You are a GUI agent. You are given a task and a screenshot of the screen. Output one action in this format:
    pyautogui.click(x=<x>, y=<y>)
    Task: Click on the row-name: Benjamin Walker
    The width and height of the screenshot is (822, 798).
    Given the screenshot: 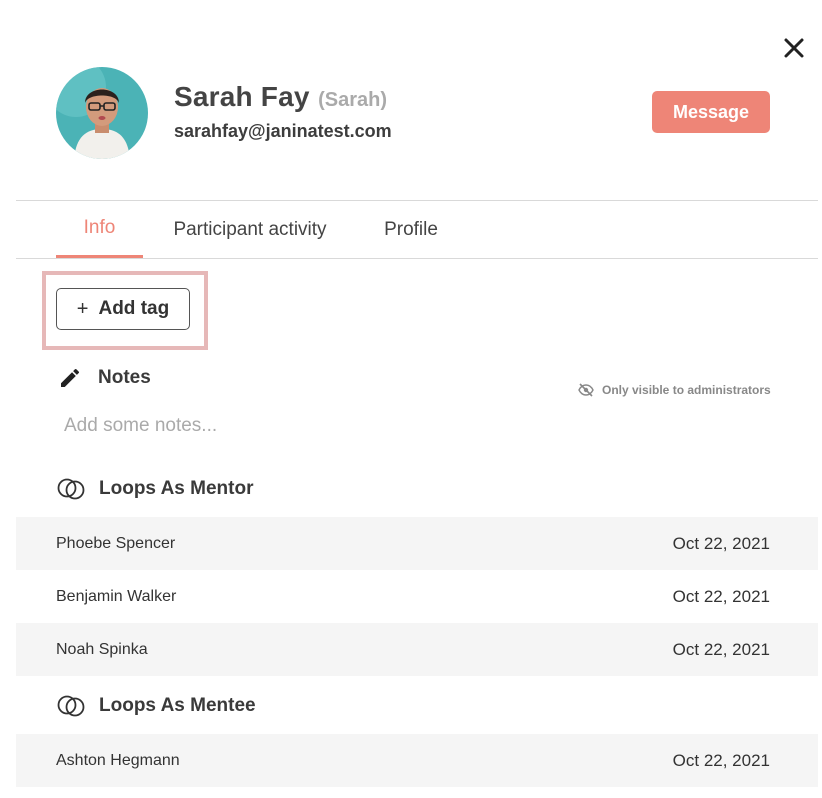 What is the action you would take?
    pyautogui.click(x=116, y=596)
    